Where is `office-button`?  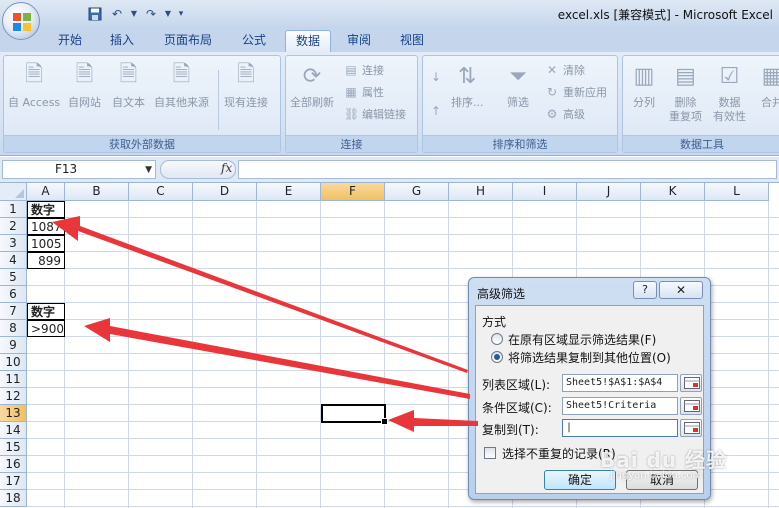 office-button is located at coordinates (21, 21).